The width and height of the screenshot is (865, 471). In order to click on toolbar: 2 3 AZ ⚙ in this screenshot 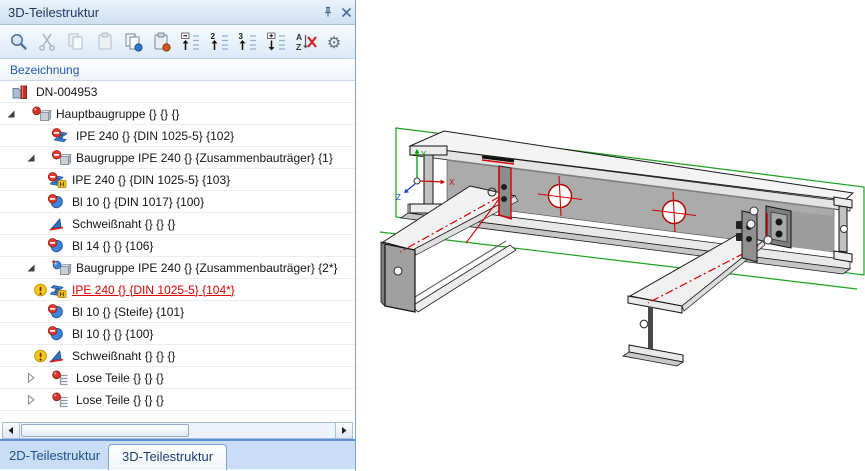, I will do `click(177, 42)`.